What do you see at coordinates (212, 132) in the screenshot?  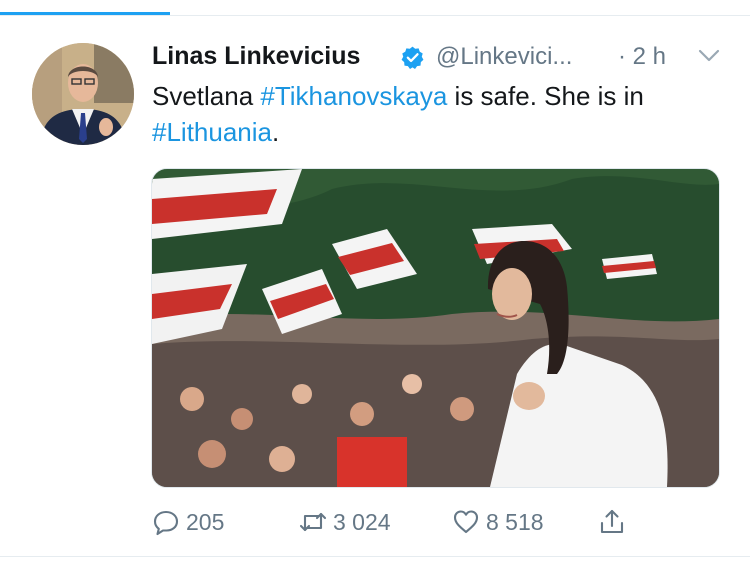 I see `hashtag-link: #Lithuania` at bounding box center [212, 132].